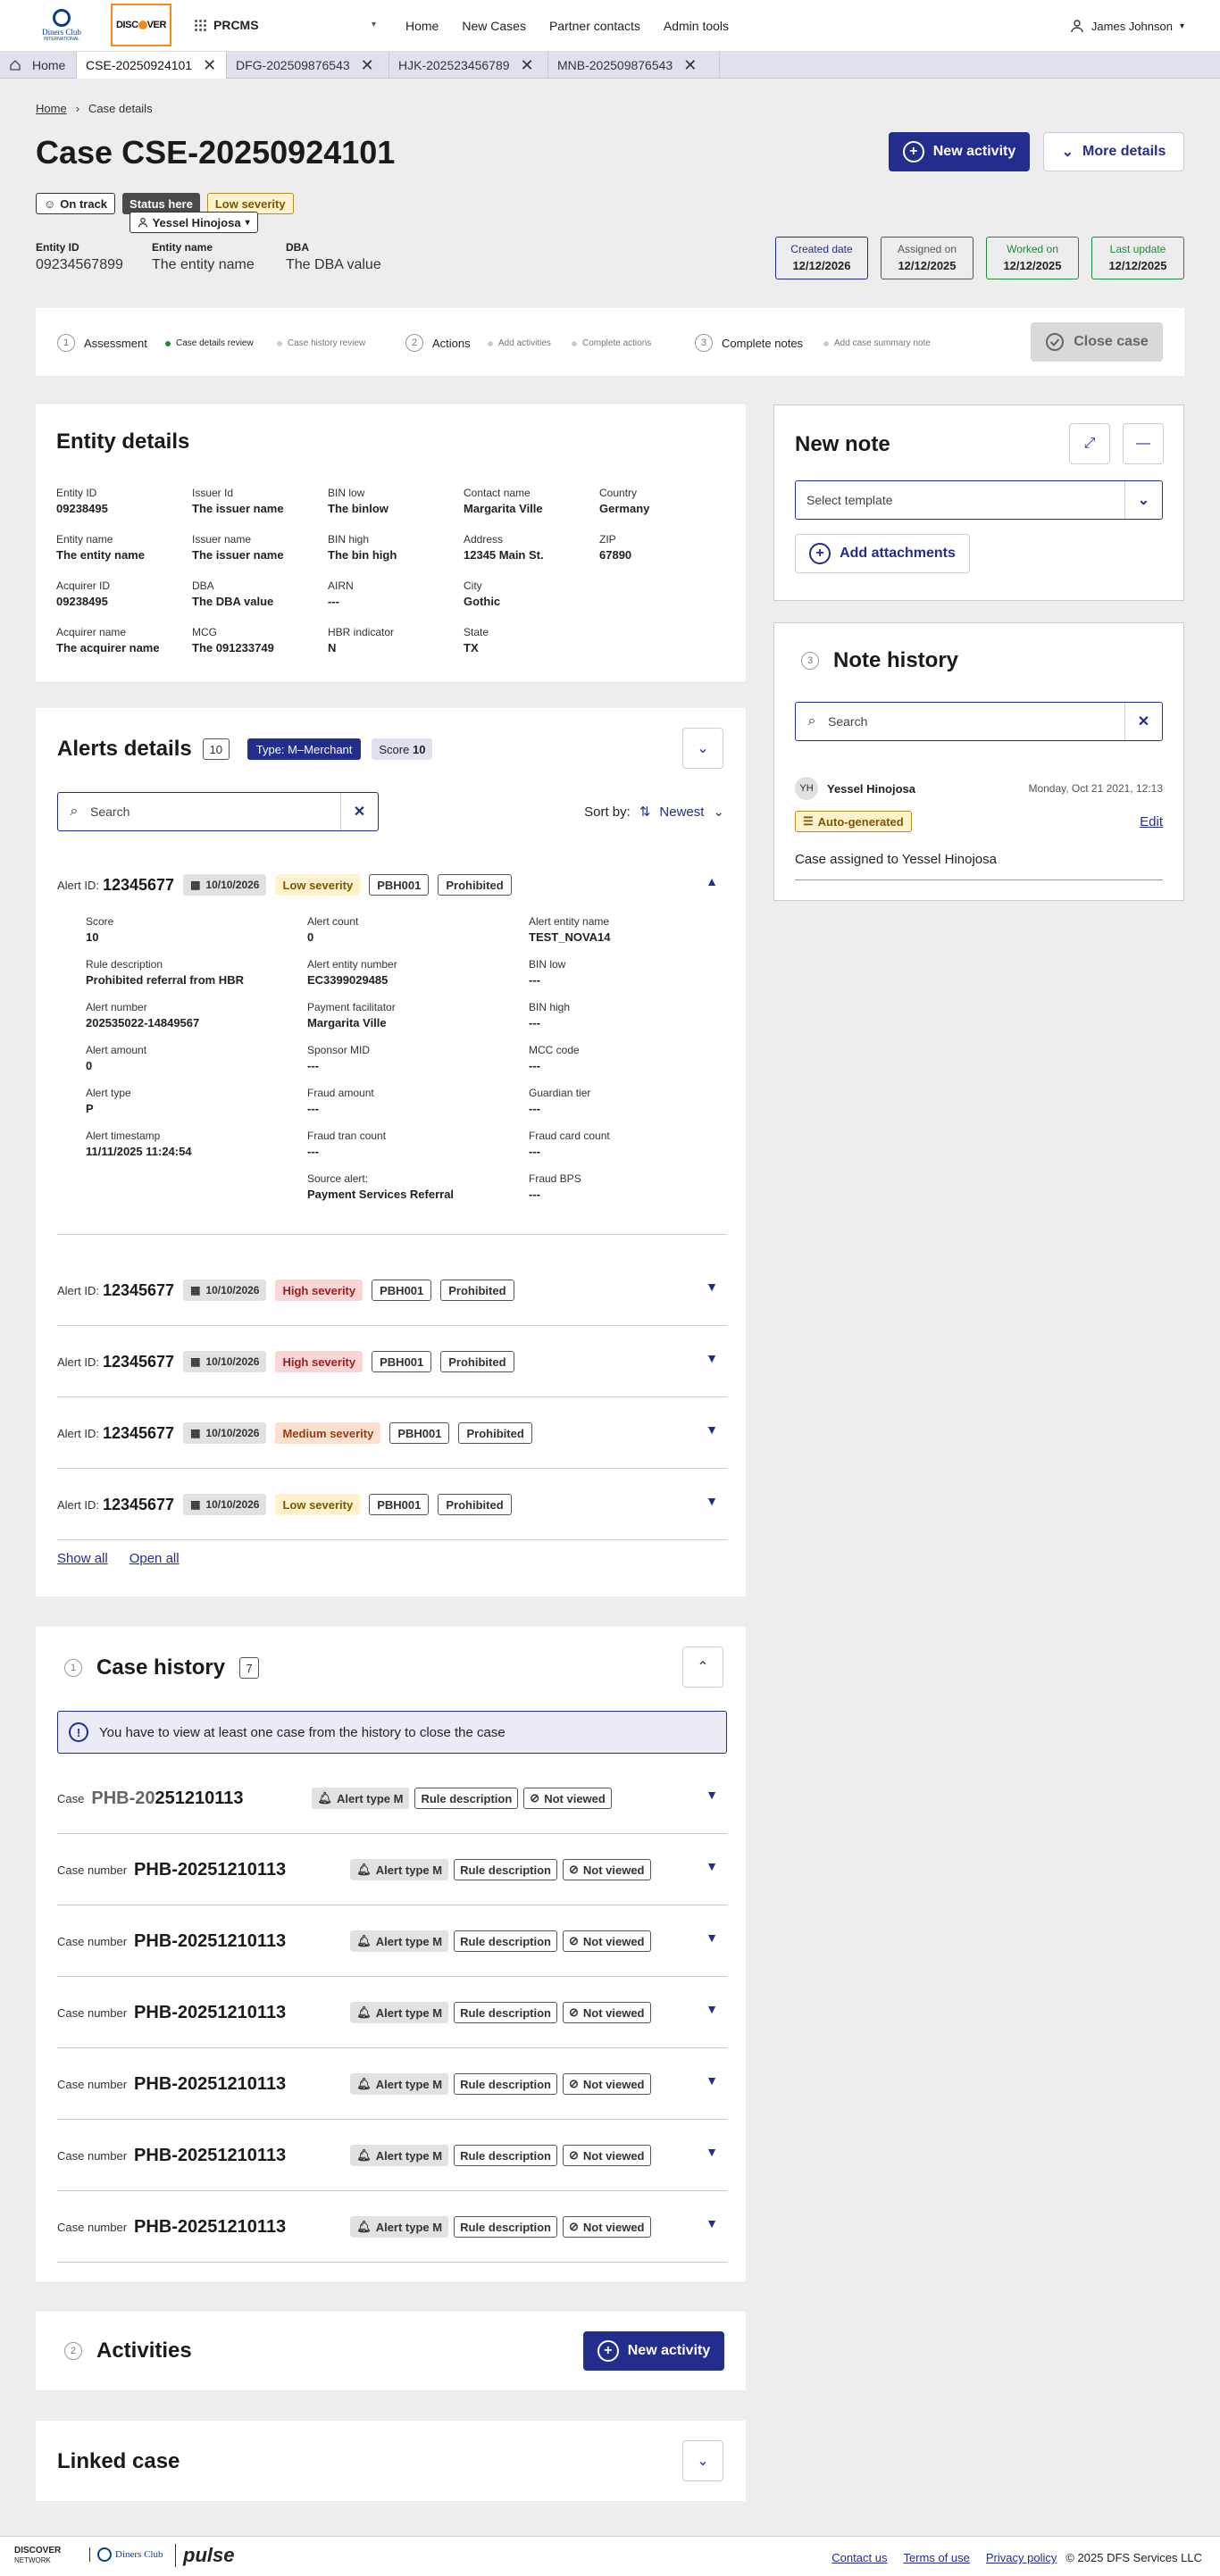  What do you see at coordinates (1143, 500) in the screenshot?
I see `chevron-down-icon: ⌄` at bounding box center [1143, 500].